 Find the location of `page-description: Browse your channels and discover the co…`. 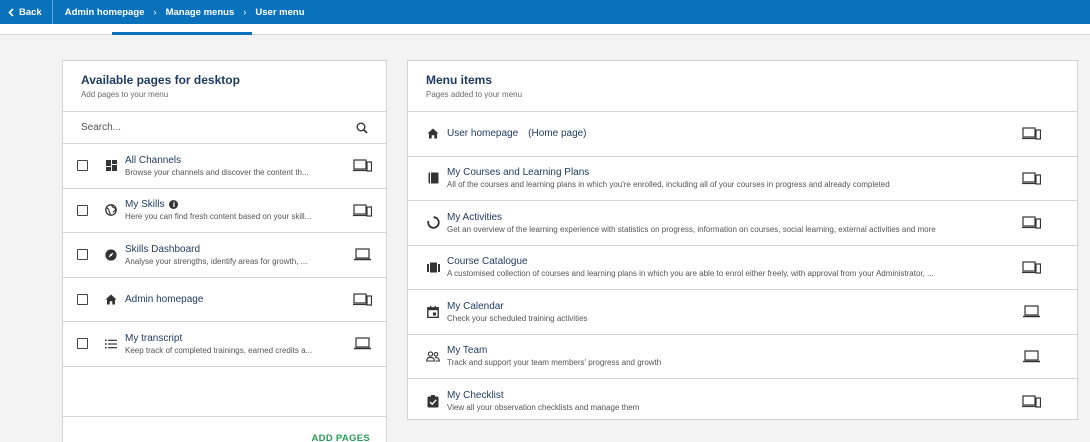

page-description: Browse your channels and discover the co… is located at coordinates (217, 172).